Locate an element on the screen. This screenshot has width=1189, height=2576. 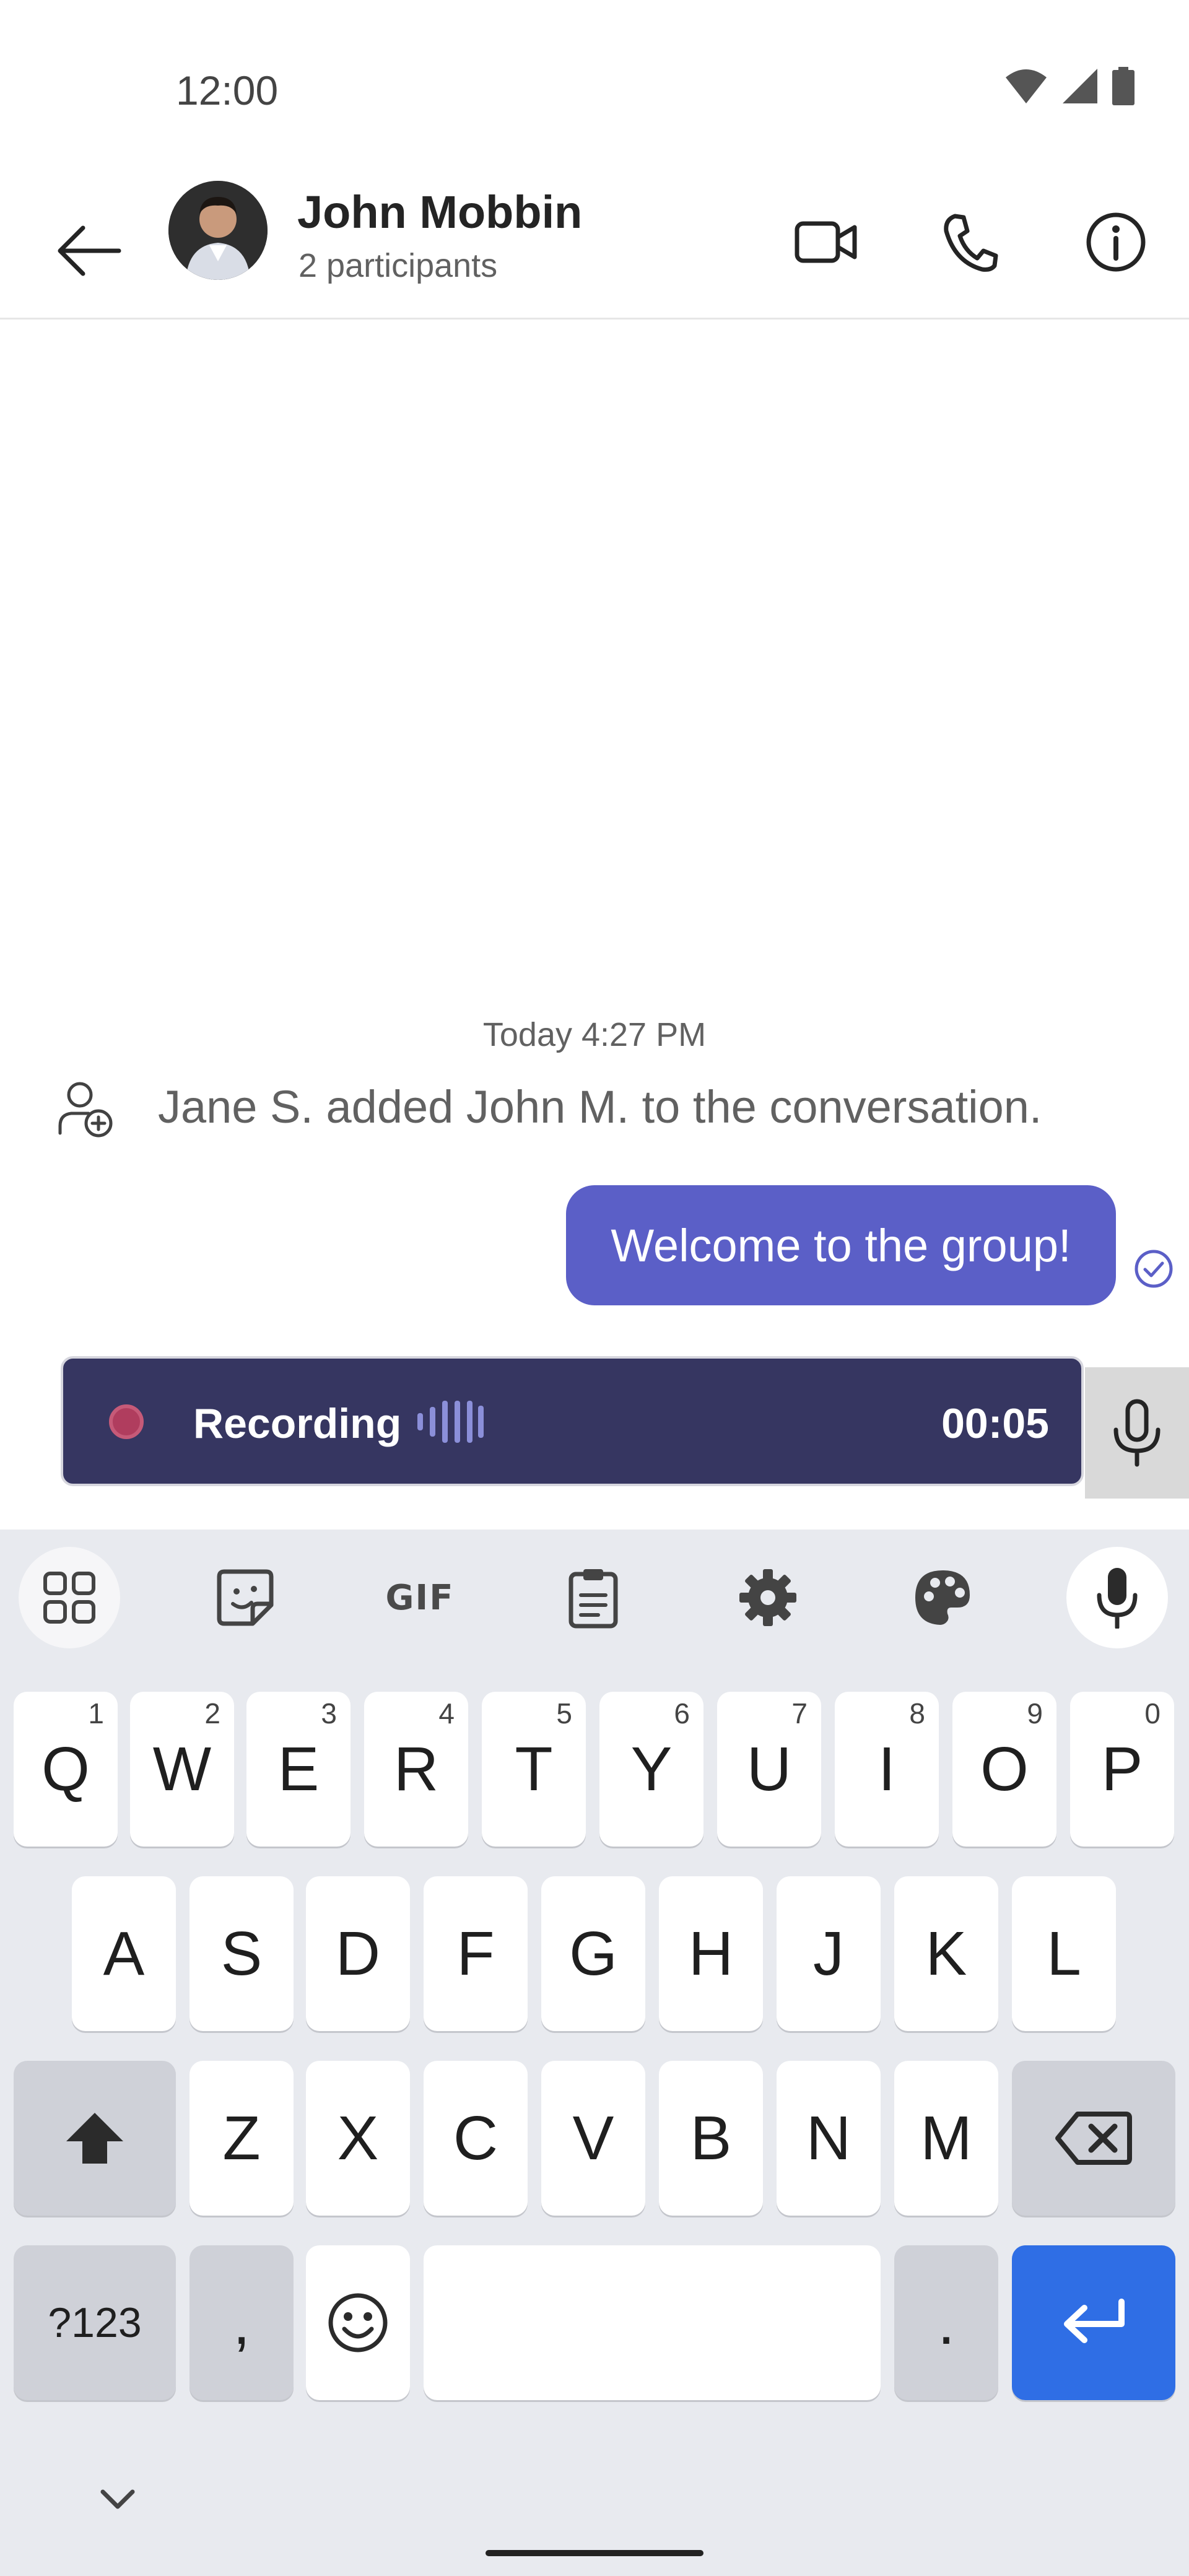
sticker-button is located at coordinates (245, 1597).